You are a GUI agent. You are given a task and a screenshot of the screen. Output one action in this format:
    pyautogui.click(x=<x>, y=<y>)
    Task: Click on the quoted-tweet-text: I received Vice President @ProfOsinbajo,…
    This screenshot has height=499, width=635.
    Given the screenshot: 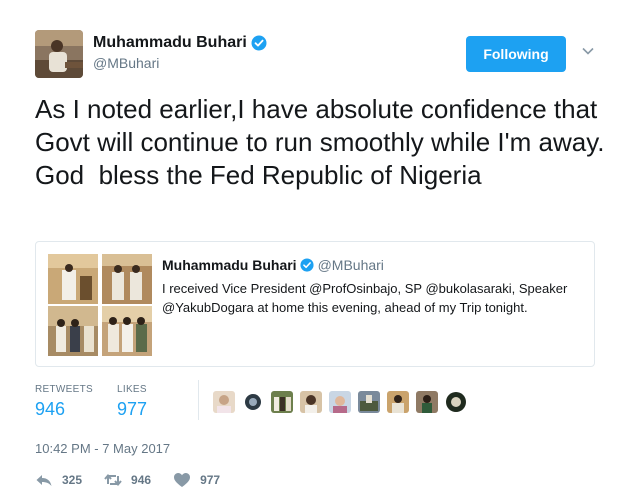 What is the action you would take?
    pyautogui.click(x=365, y=298)
    